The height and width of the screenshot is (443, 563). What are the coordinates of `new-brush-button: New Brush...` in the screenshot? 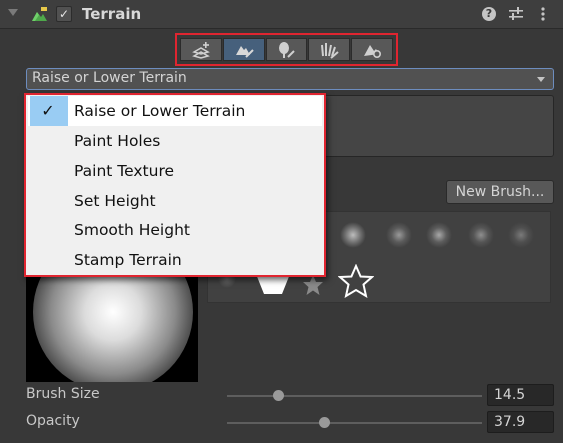 It's located at (500, 192).